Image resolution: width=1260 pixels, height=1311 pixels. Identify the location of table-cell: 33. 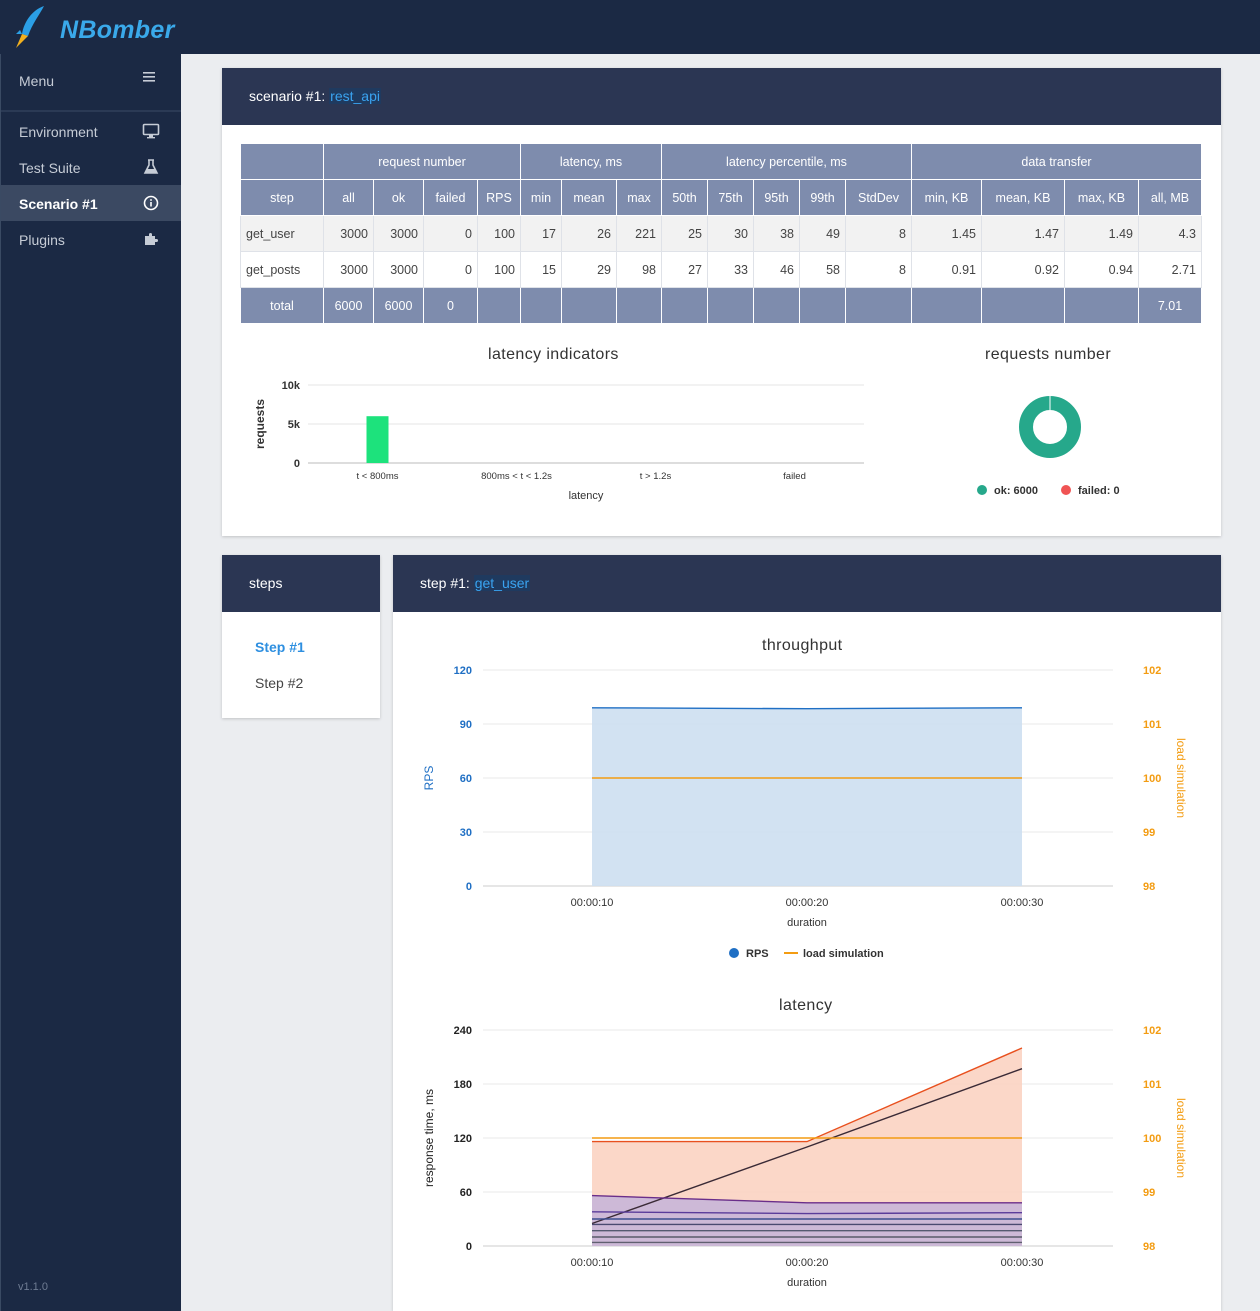
(730, 269).